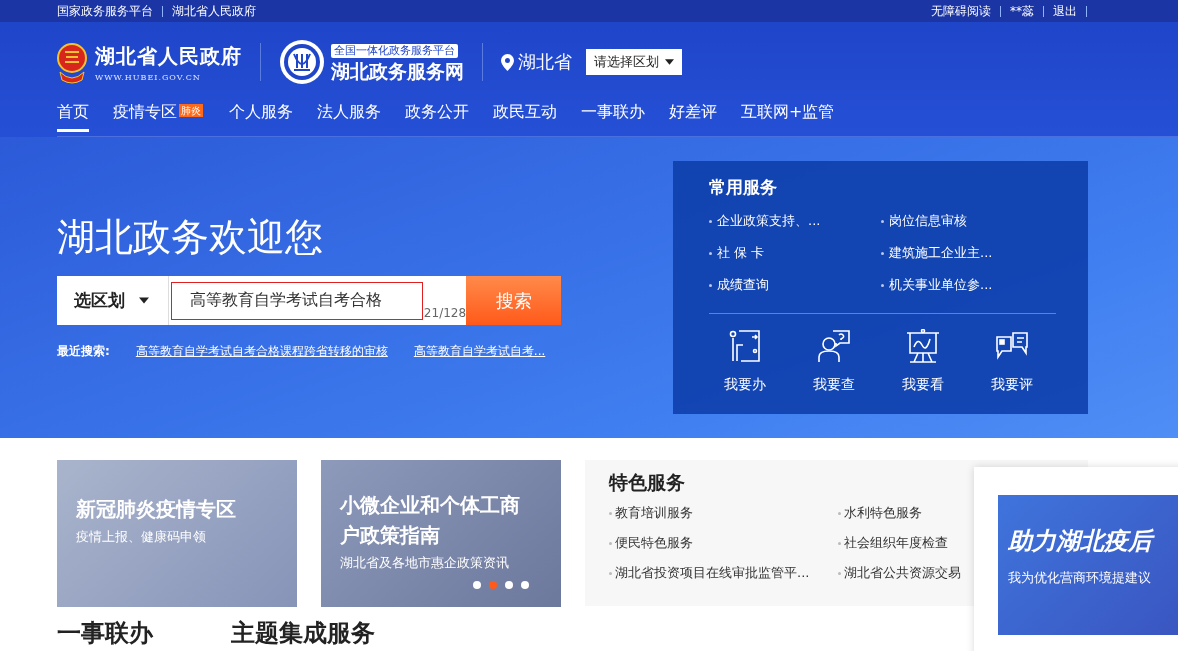 The width and height of the screenshot is (1178, 651). Describe the element at coordinates (745, 346) in the screenshot. I see `person-board-icon` at that location.